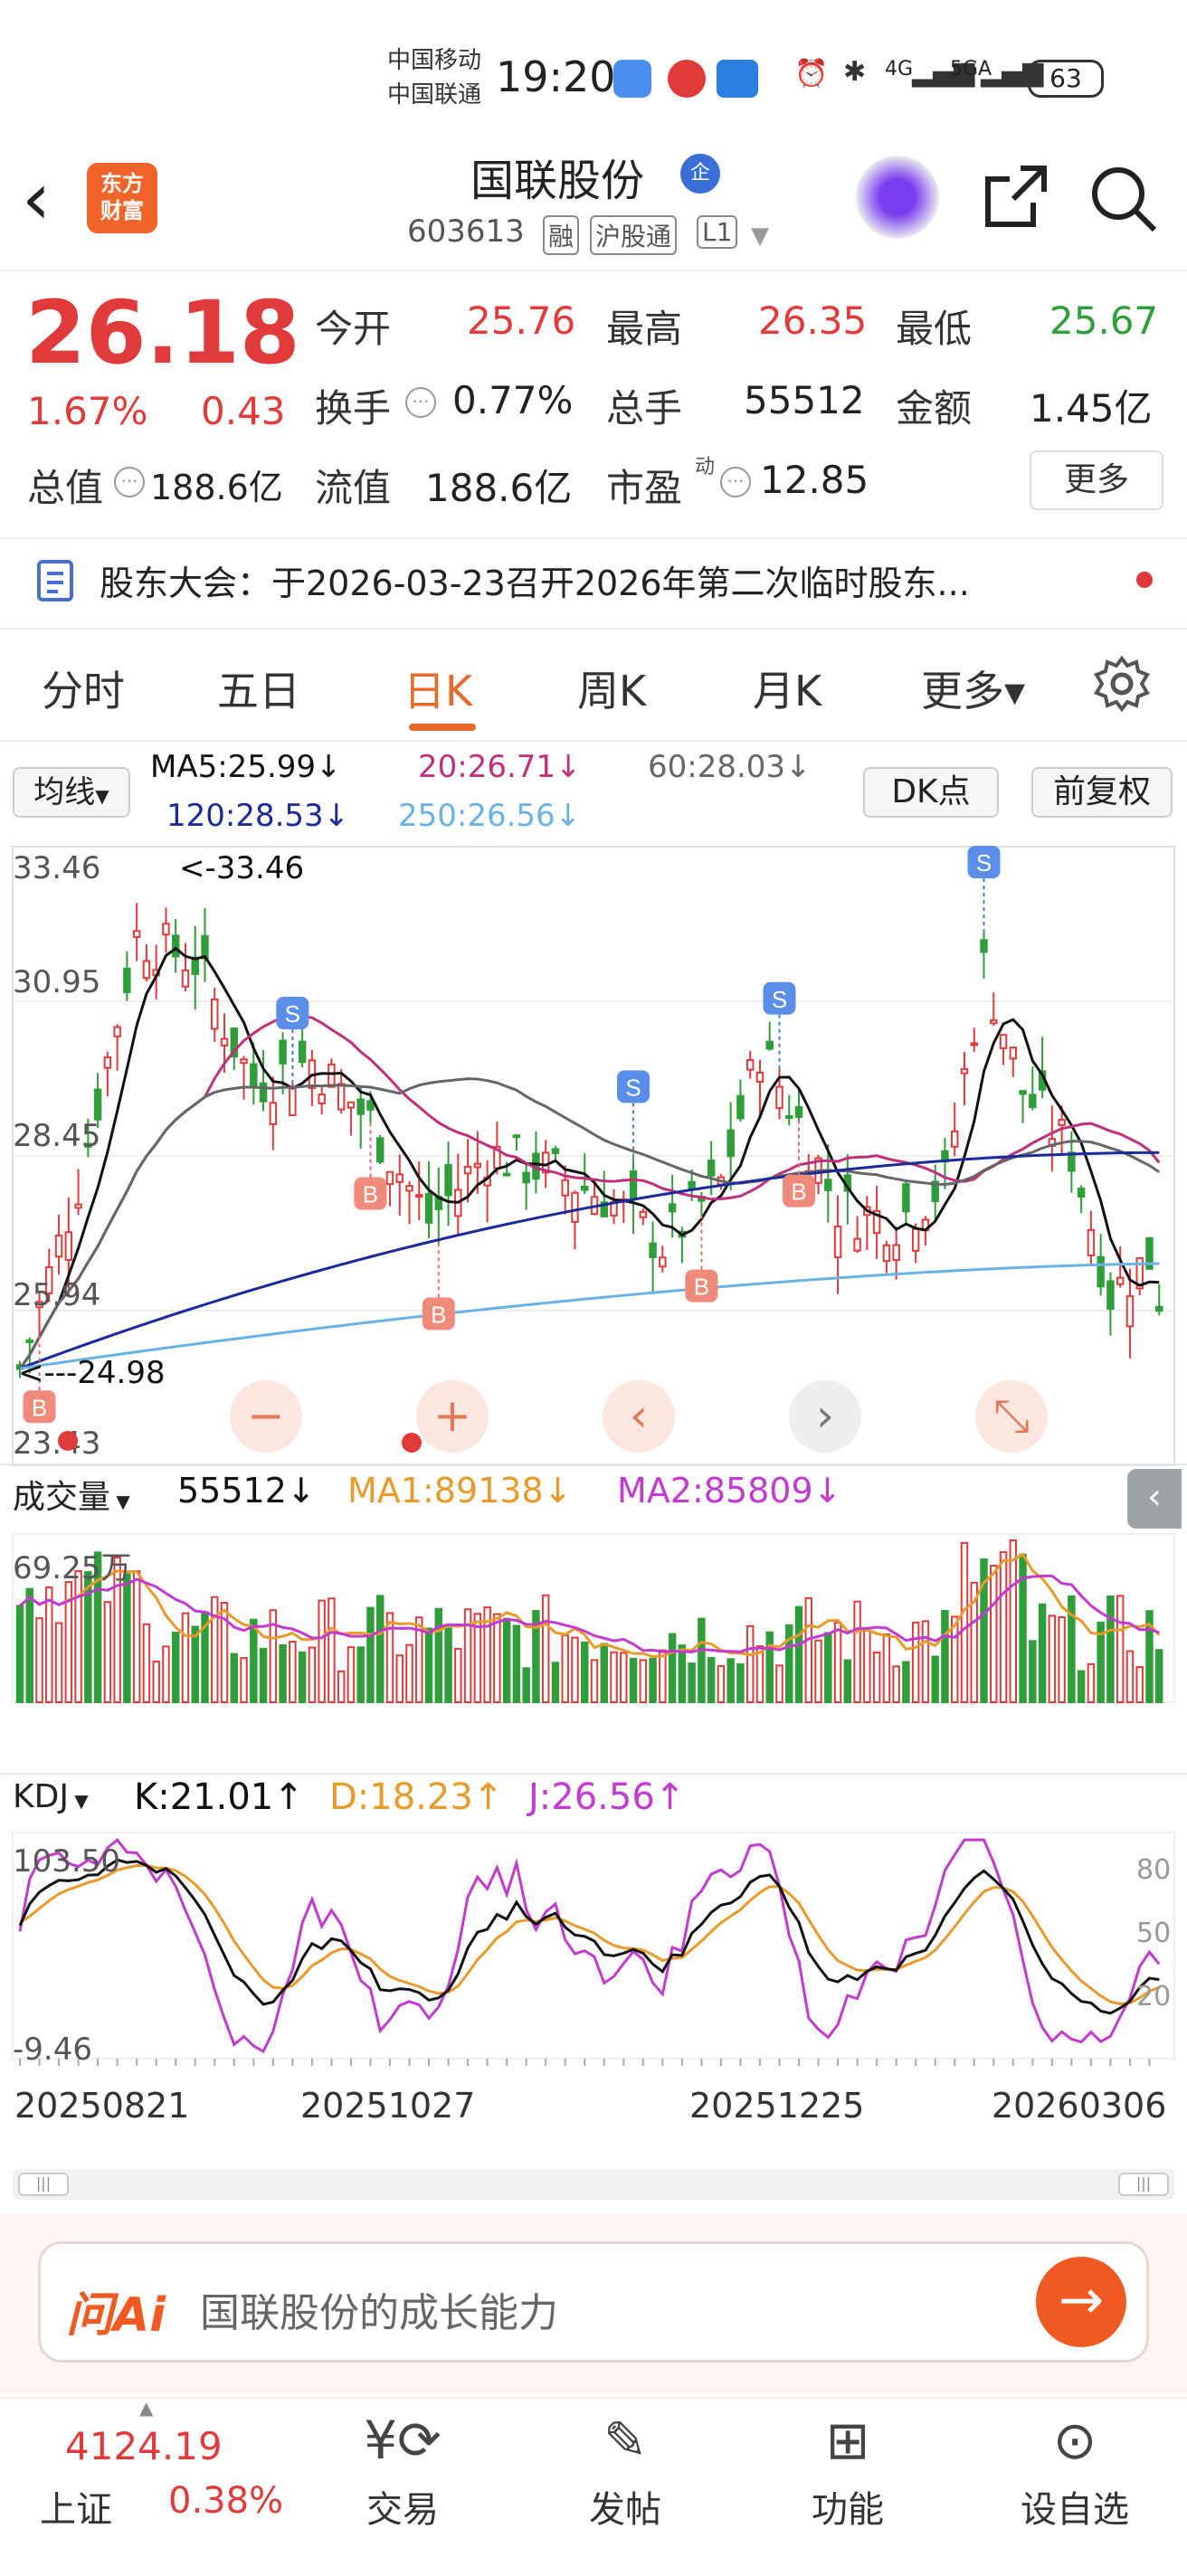  I want to click on chevron-down-icon: ▼, so click(760, 236).